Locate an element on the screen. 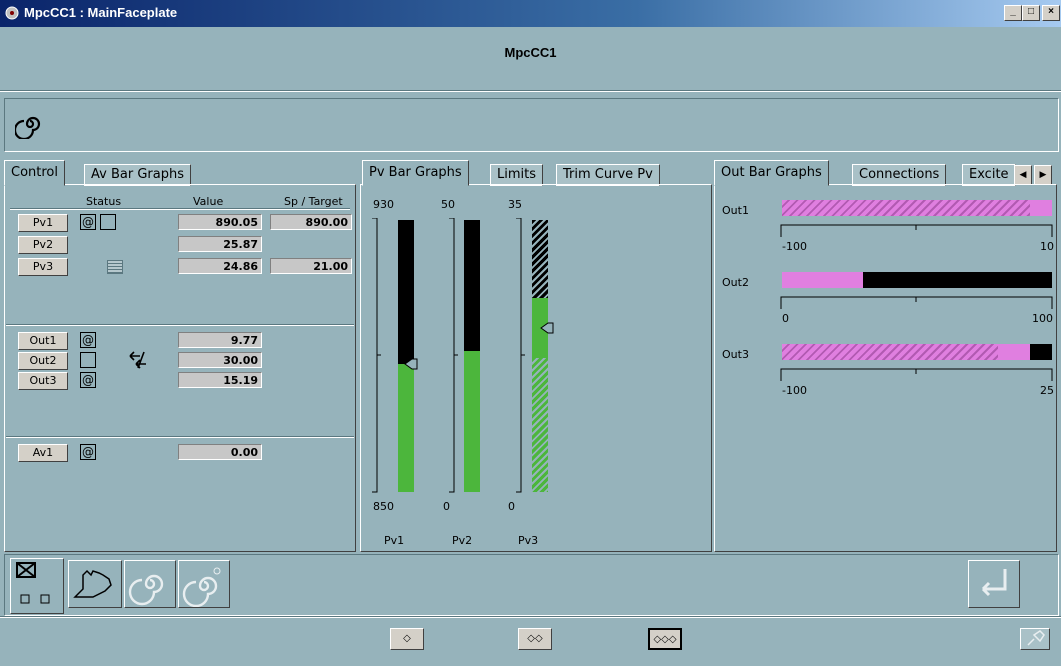  cascade-mode-button is located at coordinates (204, 584).